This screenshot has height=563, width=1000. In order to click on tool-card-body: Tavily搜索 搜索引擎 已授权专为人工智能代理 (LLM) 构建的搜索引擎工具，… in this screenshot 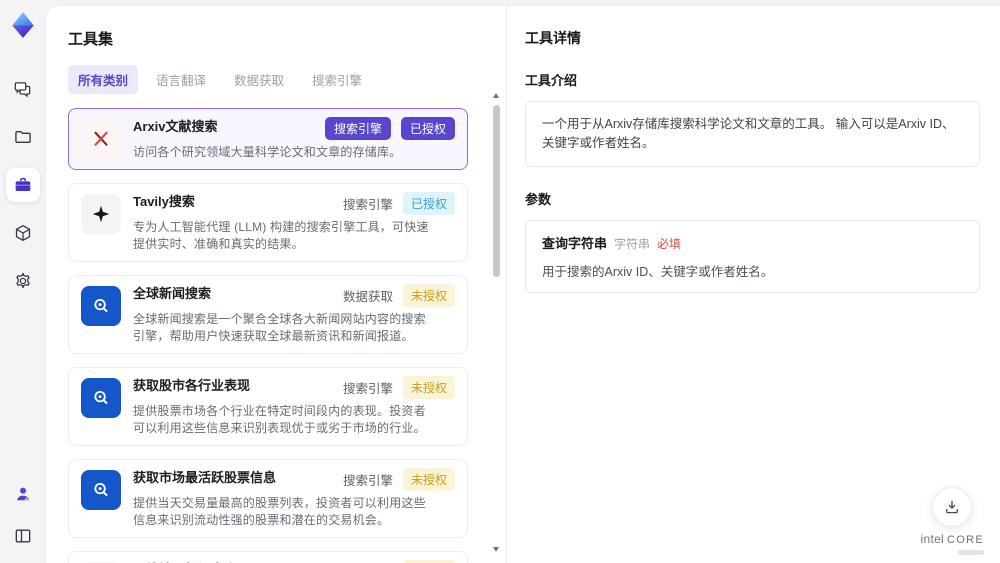, I will do `click(294, 222)`.